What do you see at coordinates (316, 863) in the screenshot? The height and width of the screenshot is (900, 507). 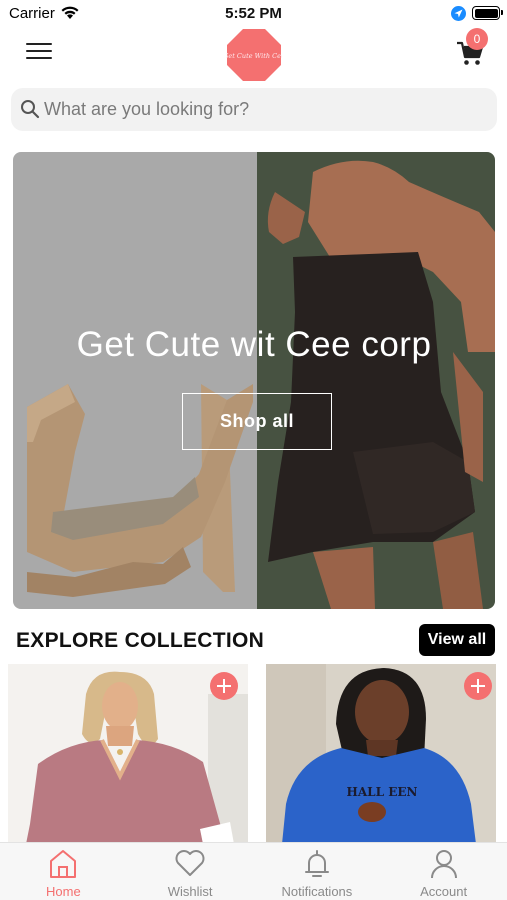 I see `bell-icon` at bounding box center [316, 863].